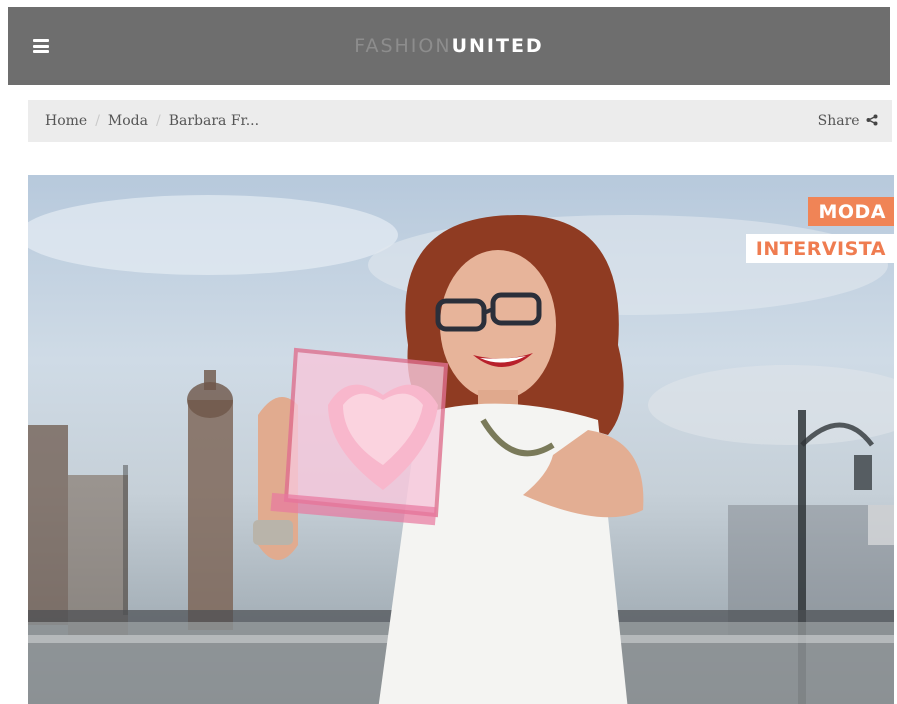  I want to click on logo-bold-text: UNITED, so click(497, 46).